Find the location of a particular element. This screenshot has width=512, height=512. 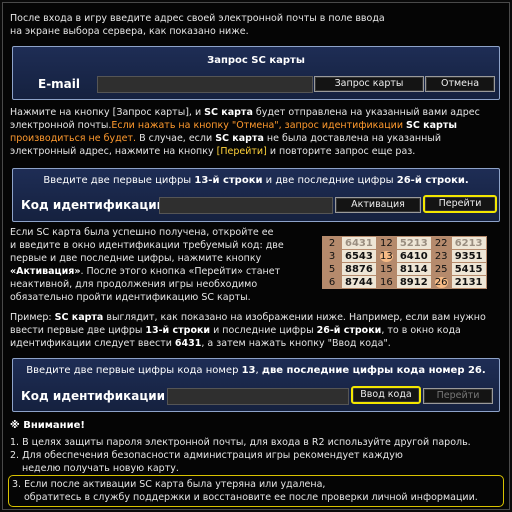

enter-code-button: Ввод кода is located at coordinates (386, 395).